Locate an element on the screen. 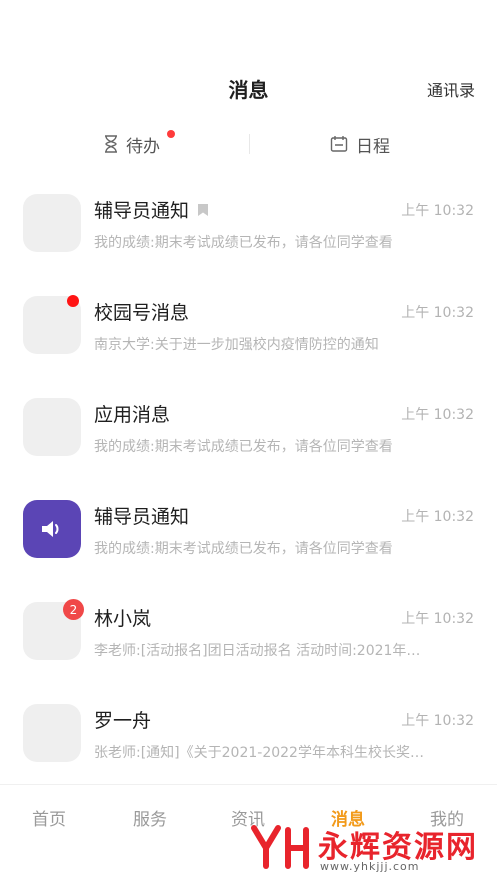 The height and width of the screenshot is (883, 497). schedule-tab: 日程 is located at coordinates (360, 144).